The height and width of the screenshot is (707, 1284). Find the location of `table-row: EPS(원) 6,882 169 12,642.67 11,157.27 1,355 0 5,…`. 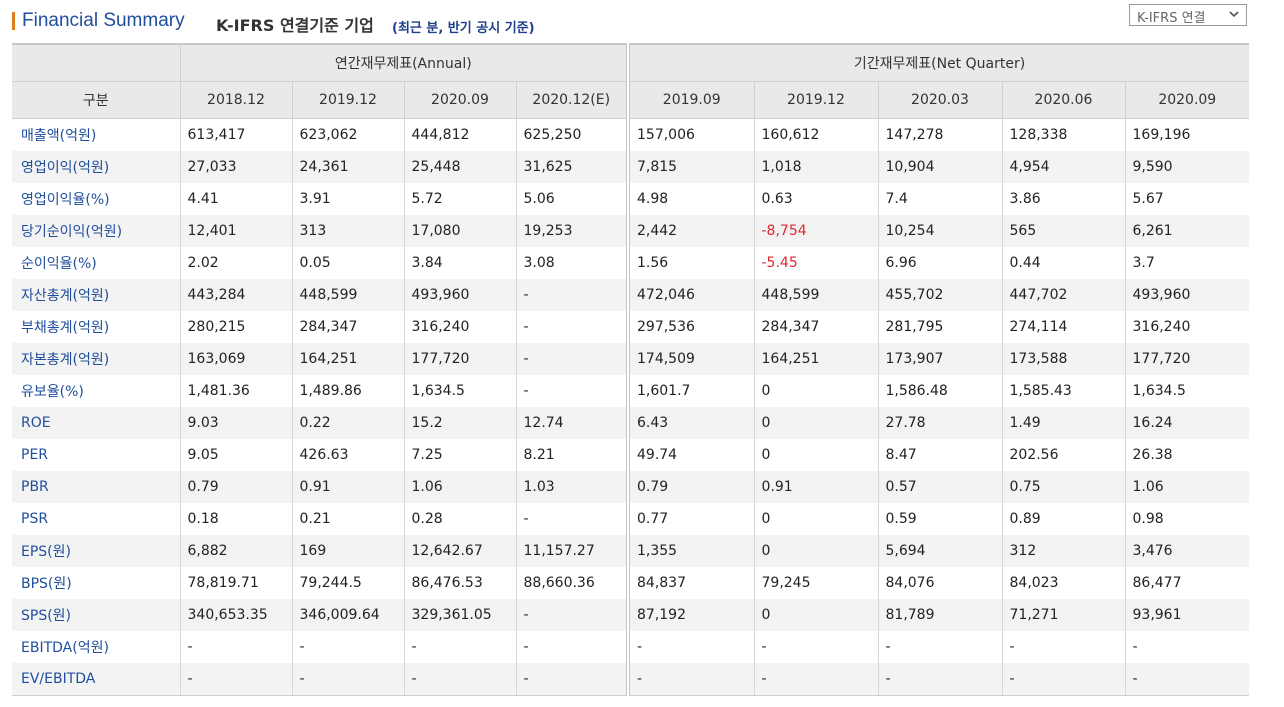

table-row: EPS(원) 6,882 169 12,642.67 11,157.27 1,355 0 5,… is located at coordinates (631, 551).